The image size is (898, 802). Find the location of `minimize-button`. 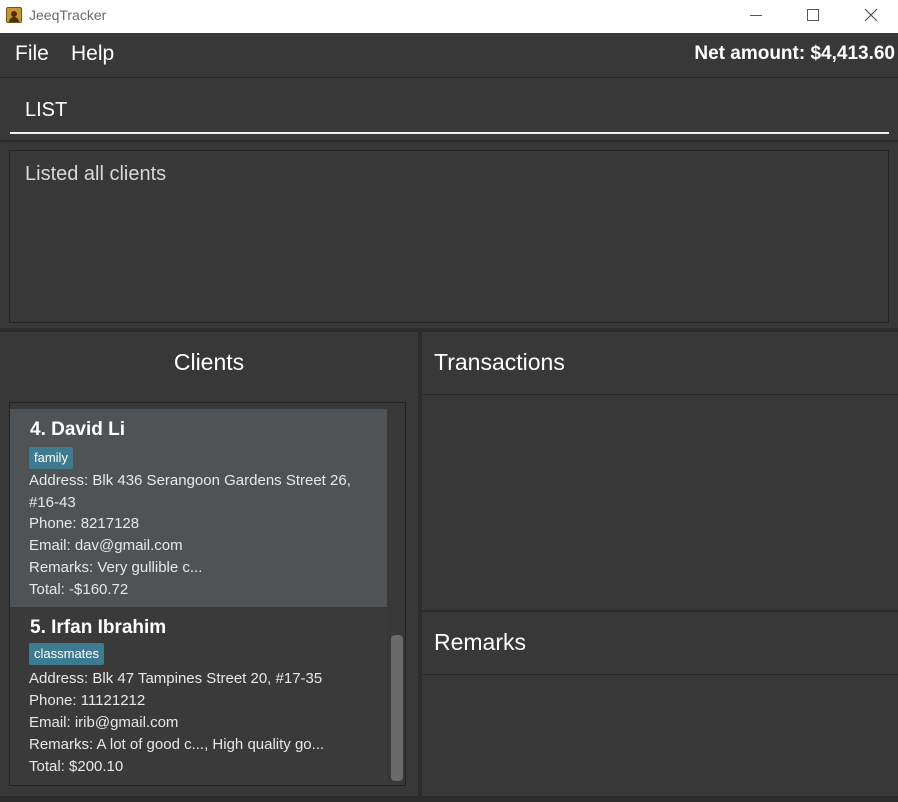

minimize-button is located at coordinates (756, 15).